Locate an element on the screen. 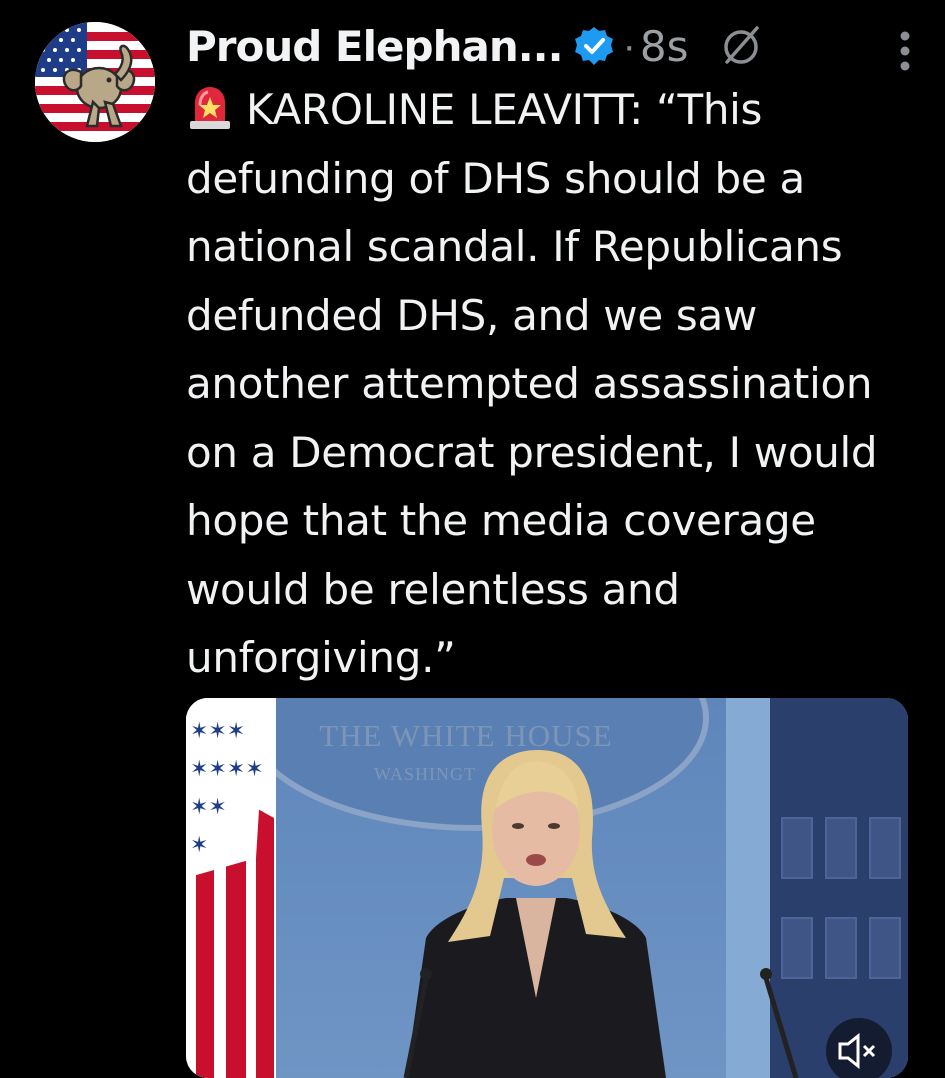 Image resolution: width=945 pixels, height=1078 pixels. avatar is located at coordinates (95, 82).